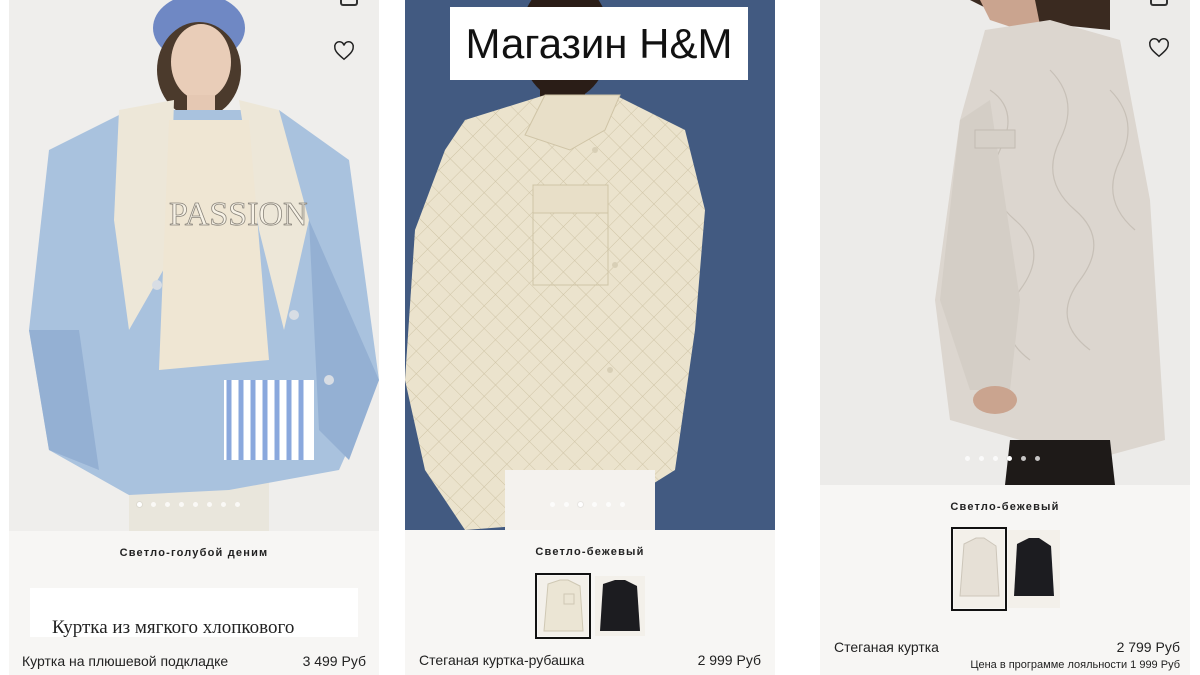 The height and width of the screenshot is (675, 1200). What do you see at coordinates (1075, 665) in the screenshot?
I see `loyalty-price: Цена в программе лояльности 1 999 Руб` at bounding box center [1075, 665].